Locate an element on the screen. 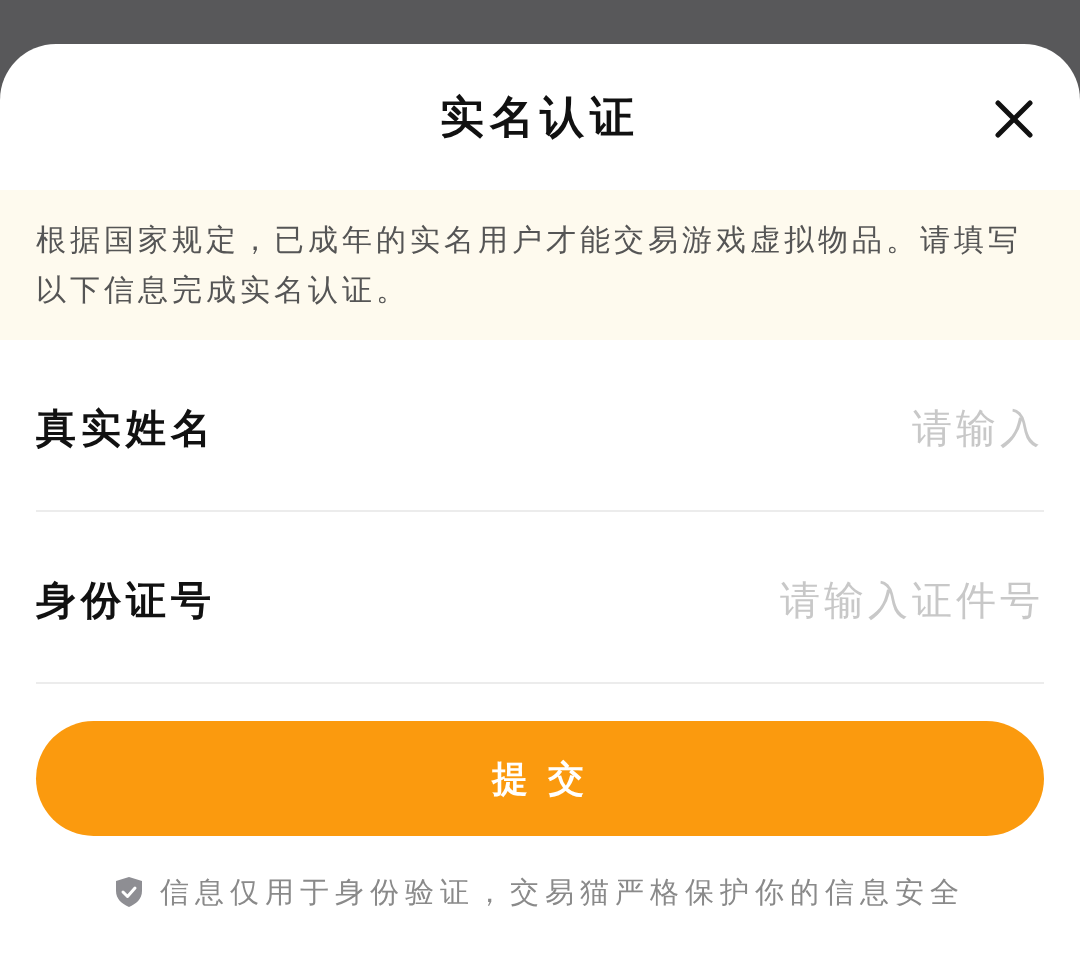  field-label: 真实姓名 is located at coordinates (126, 428).